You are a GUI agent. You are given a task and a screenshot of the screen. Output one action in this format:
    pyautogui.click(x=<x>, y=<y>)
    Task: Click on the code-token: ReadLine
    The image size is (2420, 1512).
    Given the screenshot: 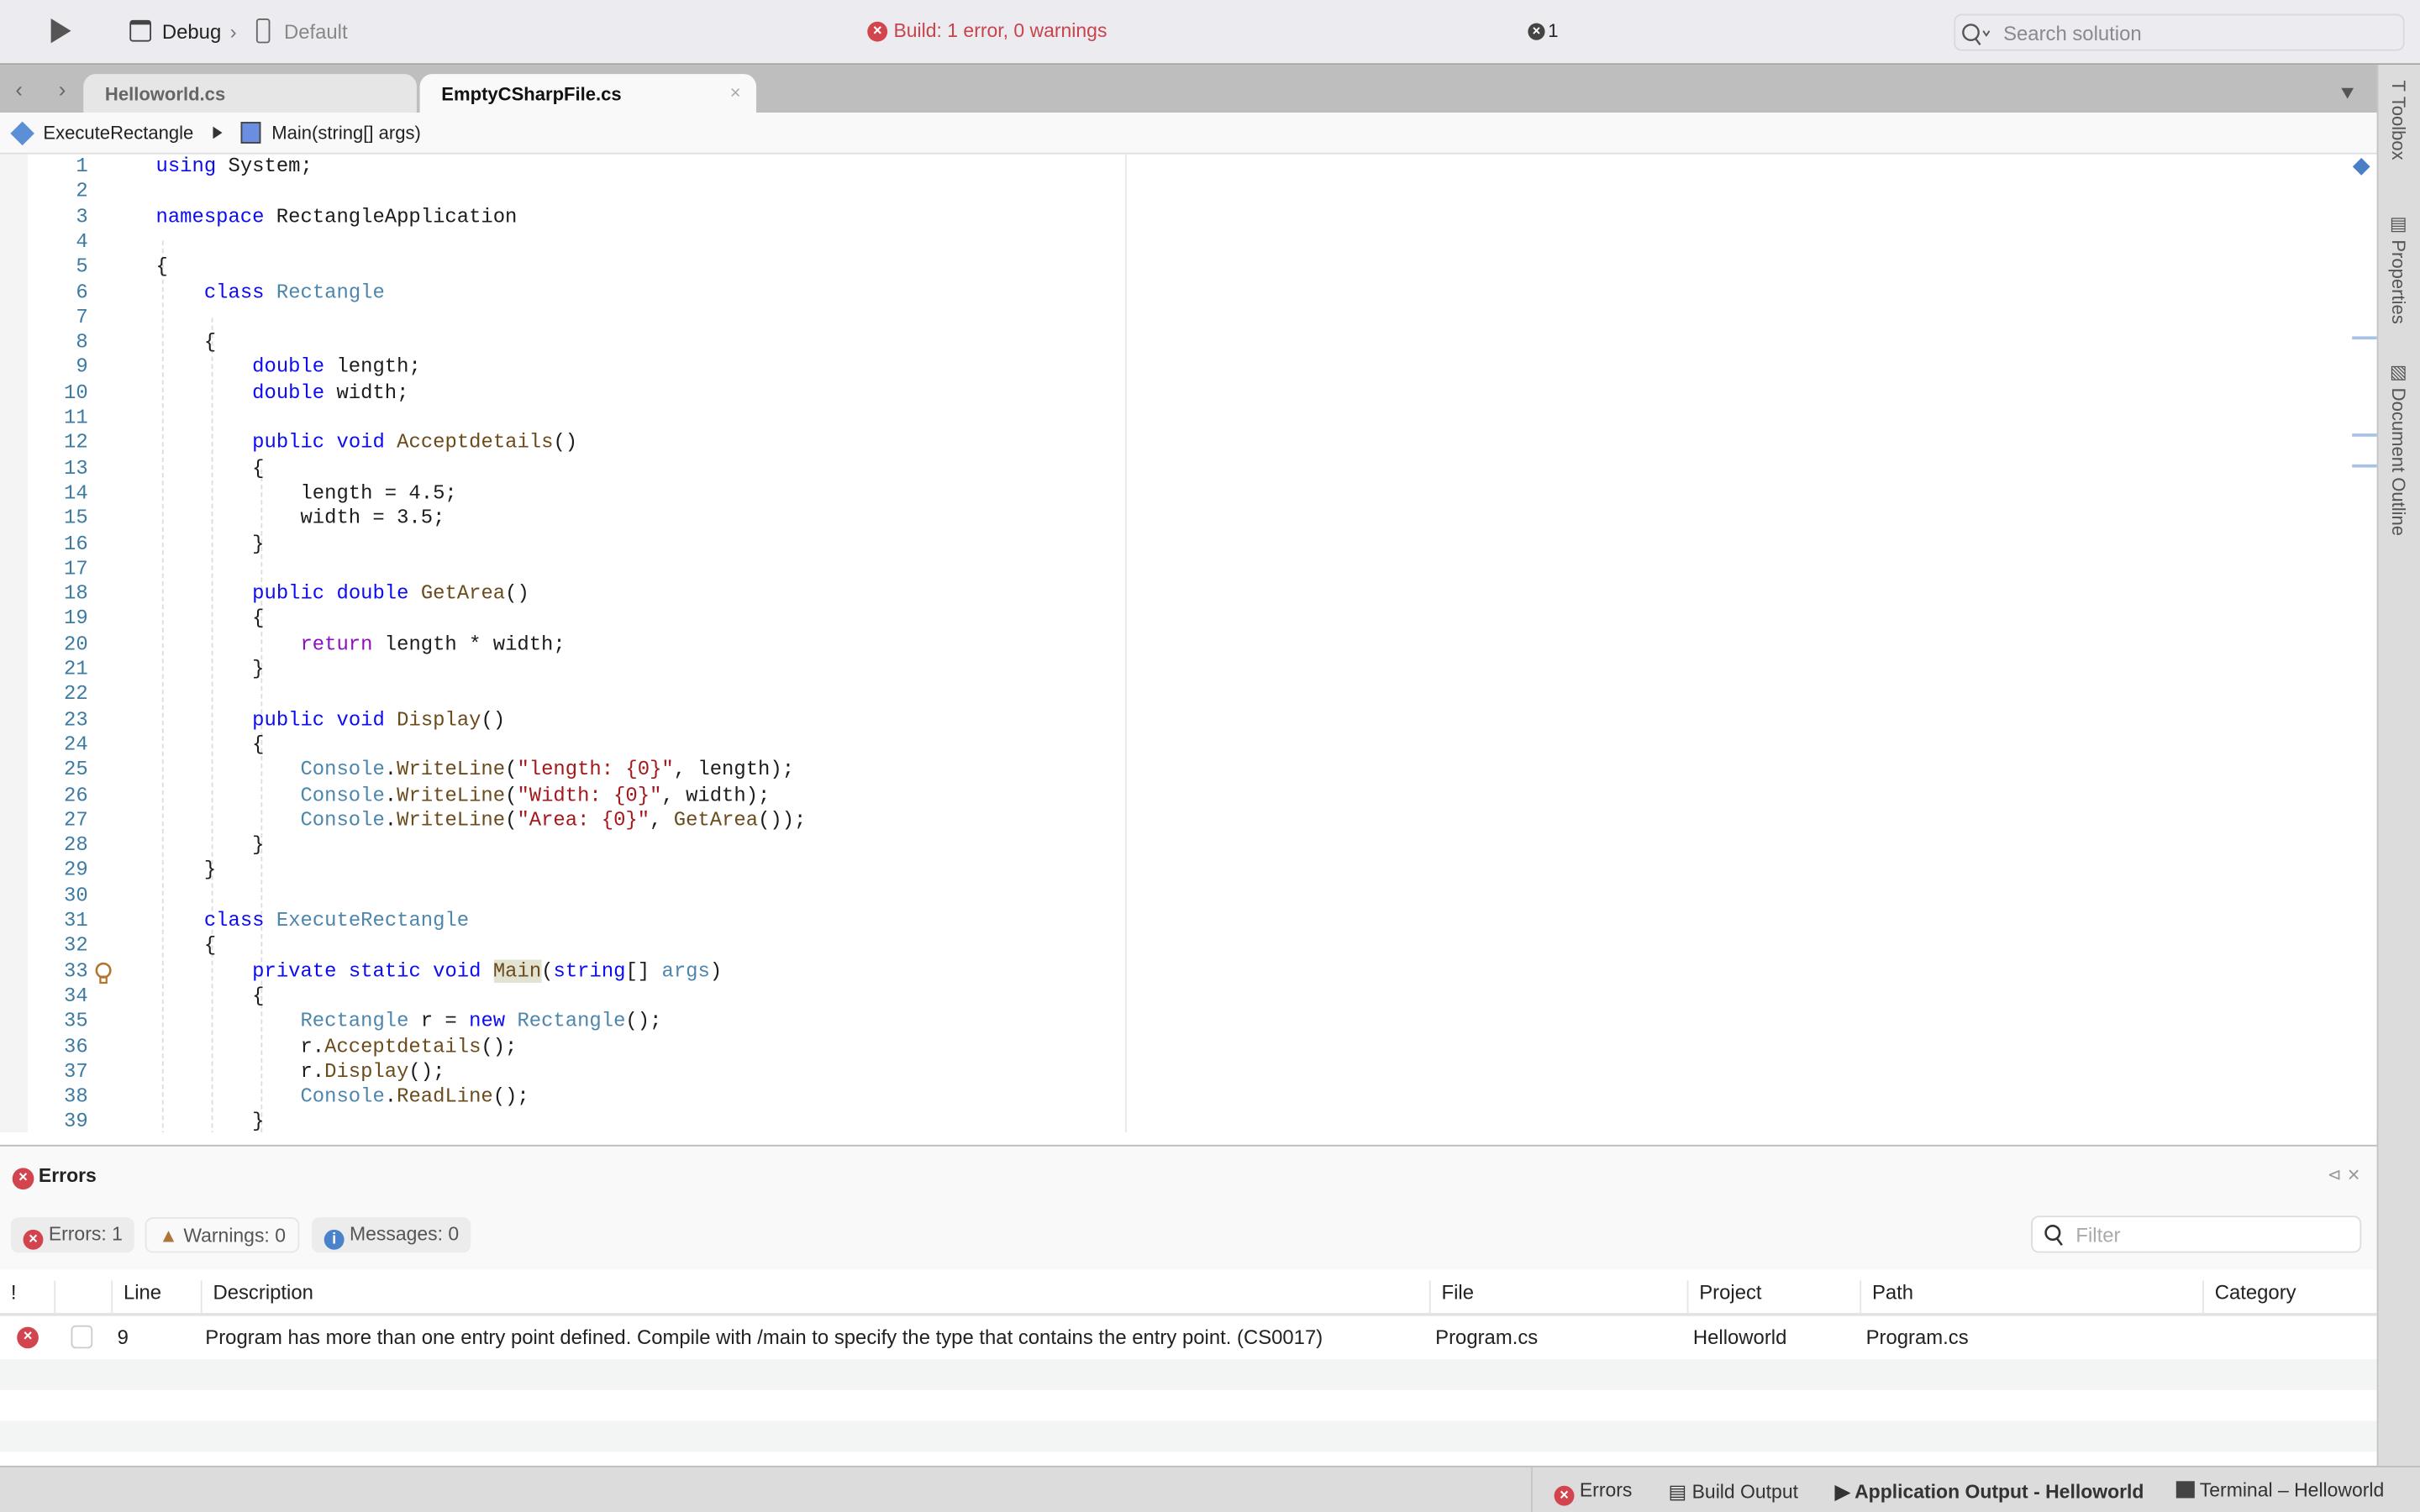 What is the action you would take?
    pyautogui.click(x=445, y=1096)
    